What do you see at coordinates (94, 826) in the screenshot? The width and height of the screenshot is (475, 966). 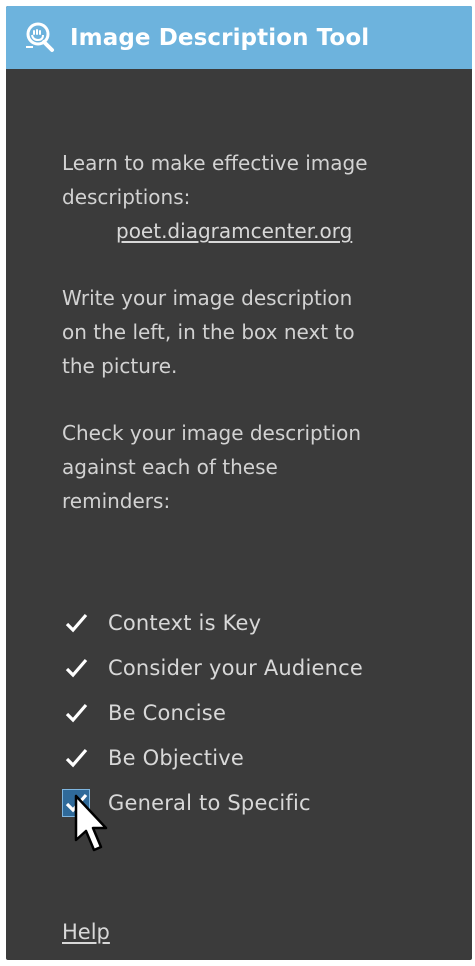 I see `mouse-pointer-icon` at bounding box center [94, 826].